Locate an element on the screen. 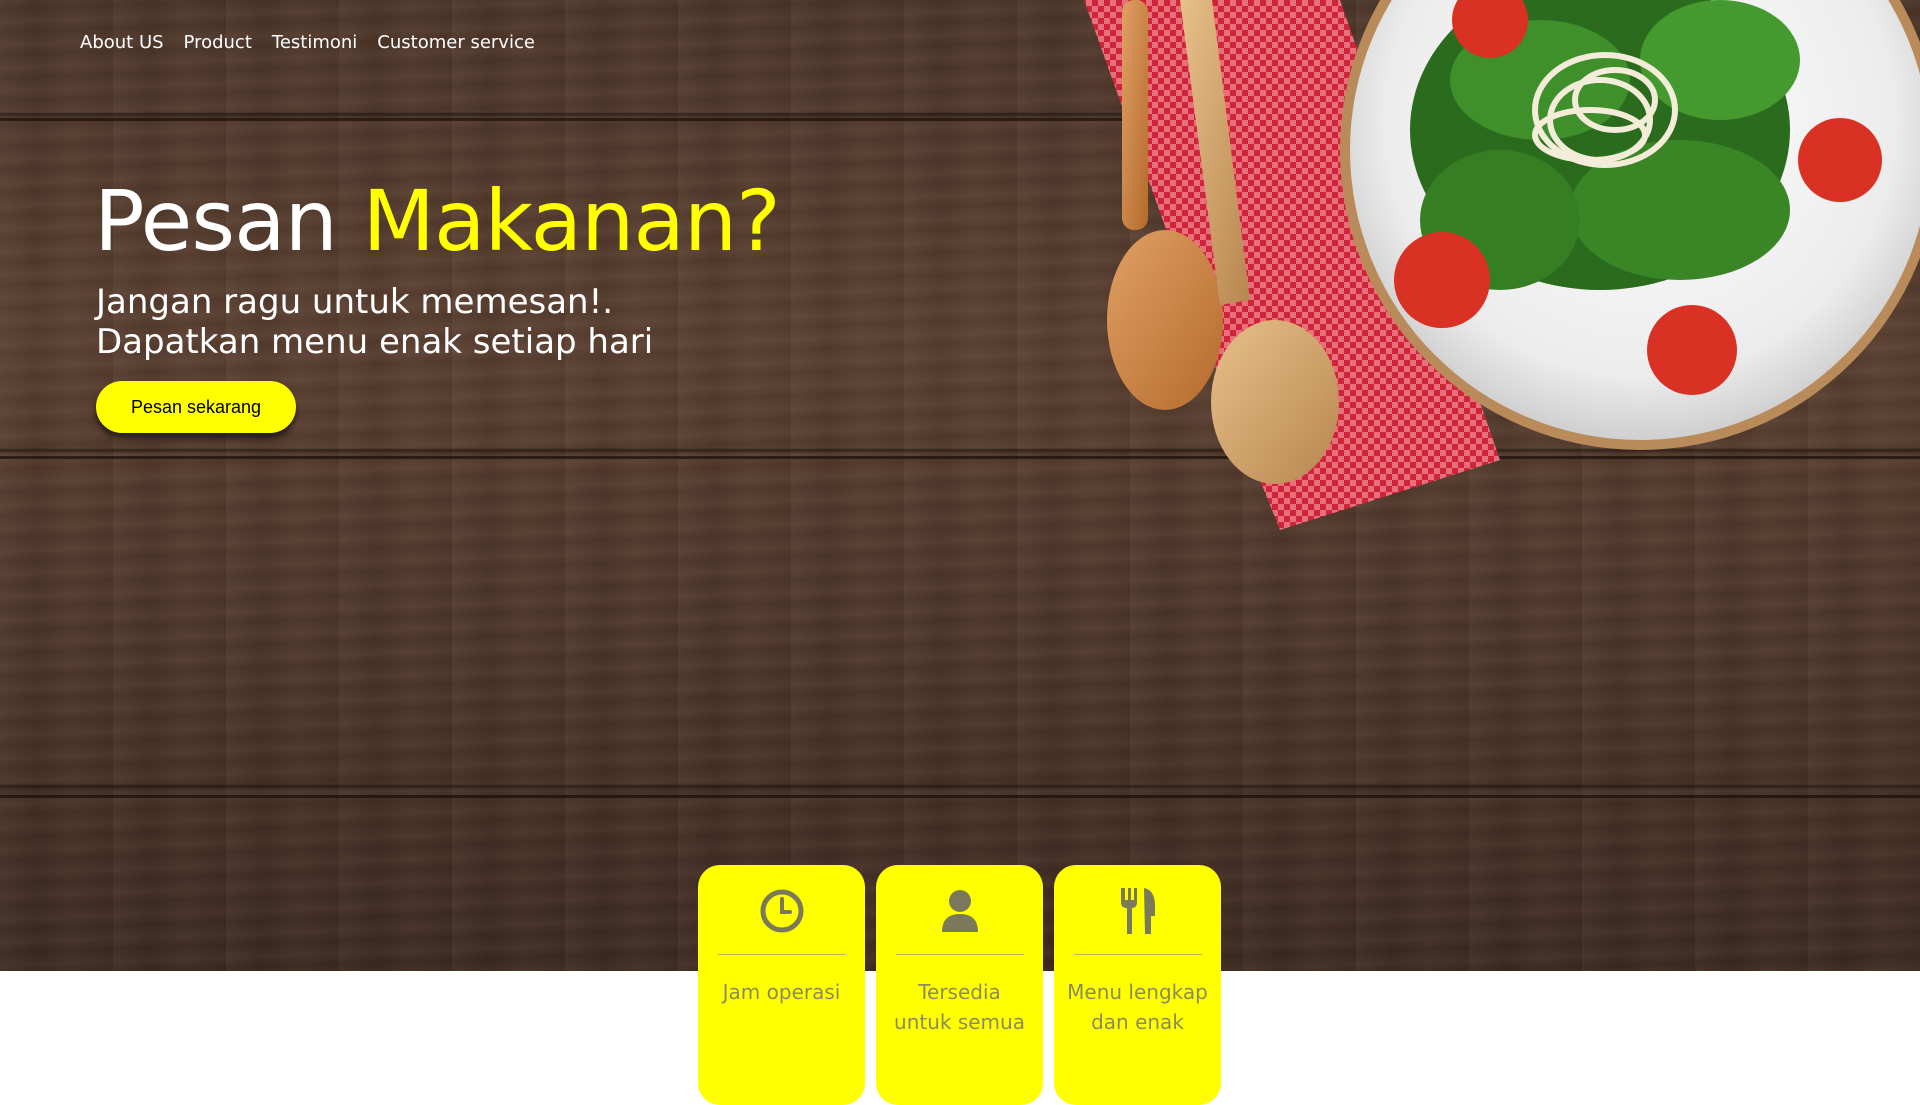  utensils-icon is located at coordinates (1137, 911).